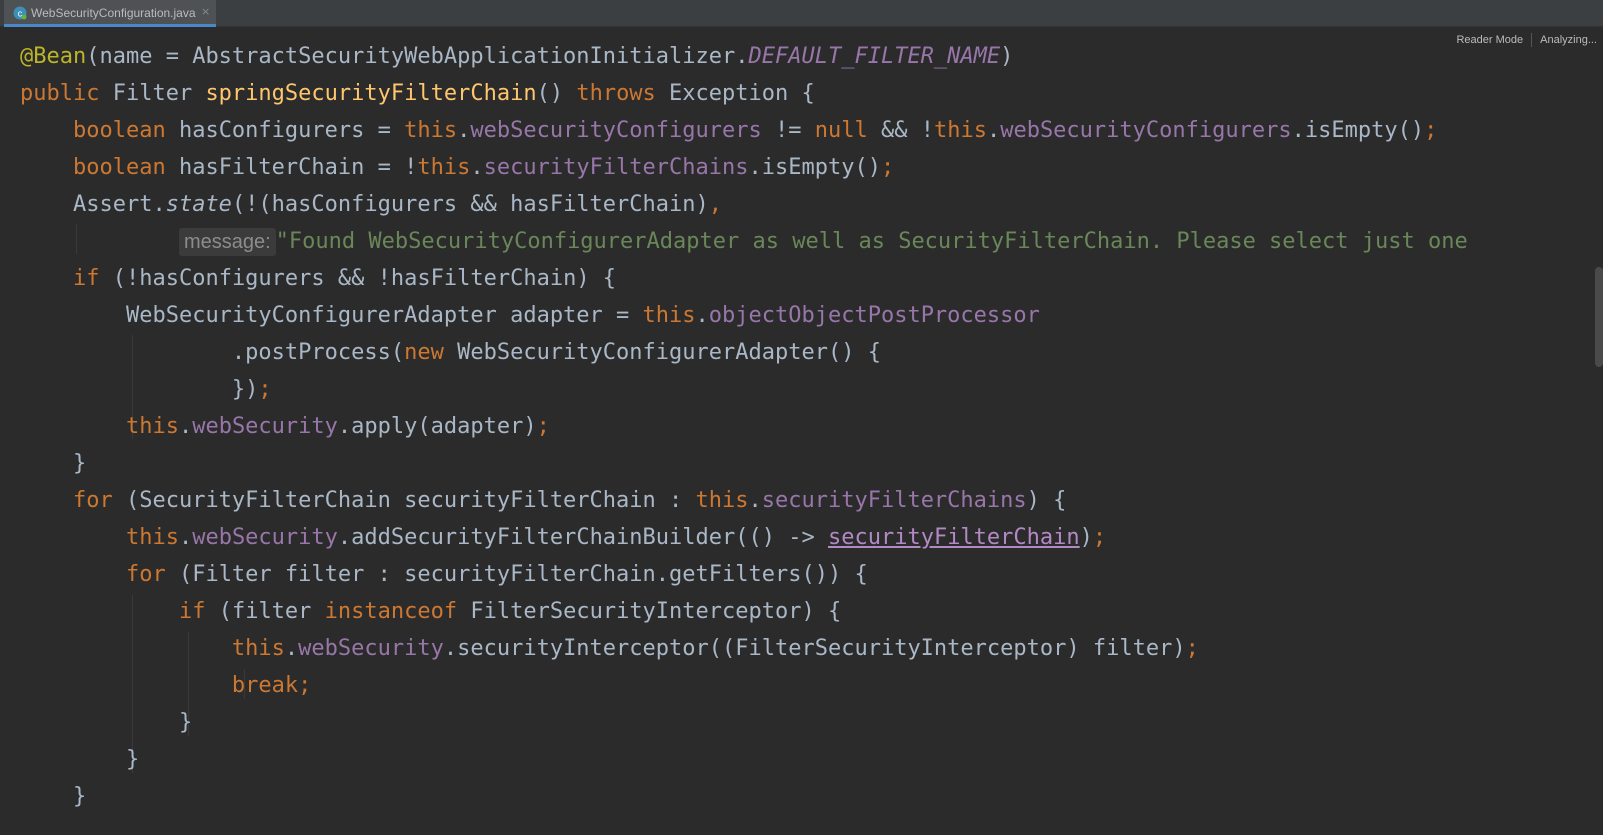 This screenshot has width=1603, height=835. What do you see at coordinates (20, 13) in the screenshot?
I see `java-class-icon: c` at bounding box center [20, 13].